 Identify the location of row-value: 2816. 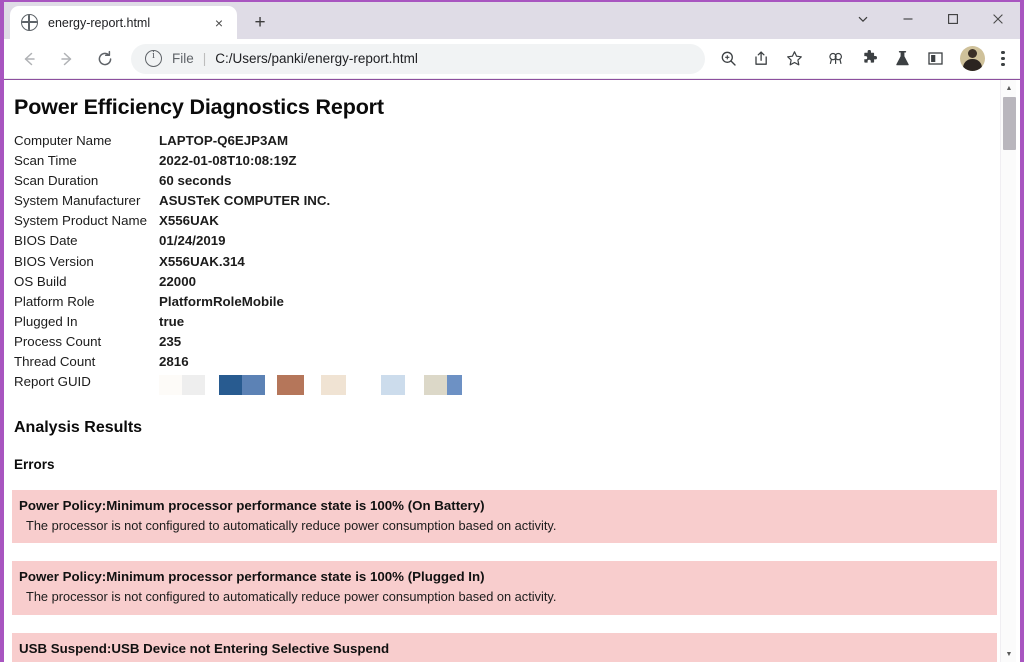
(174, 362).